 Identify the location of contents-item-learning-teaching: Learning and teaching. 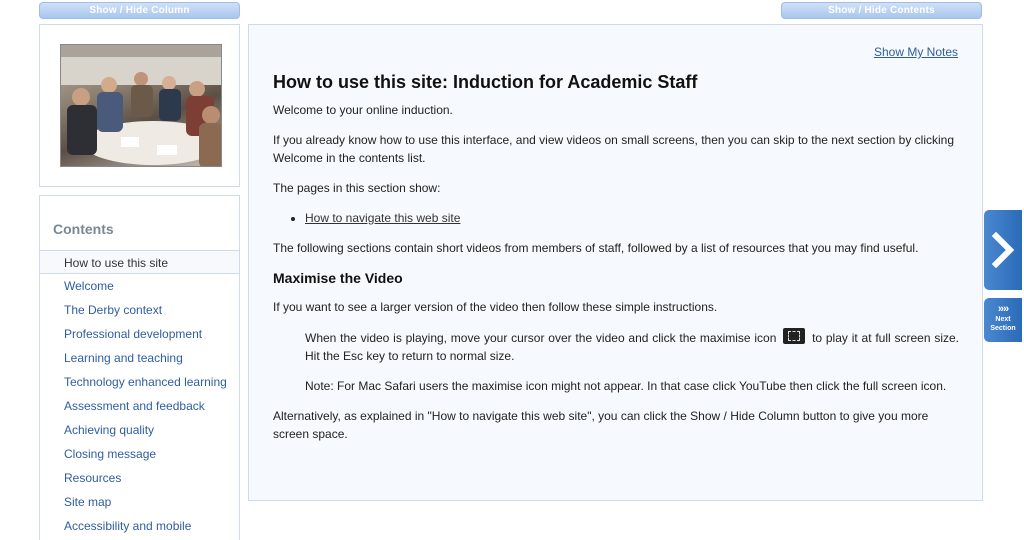
(139, 358).